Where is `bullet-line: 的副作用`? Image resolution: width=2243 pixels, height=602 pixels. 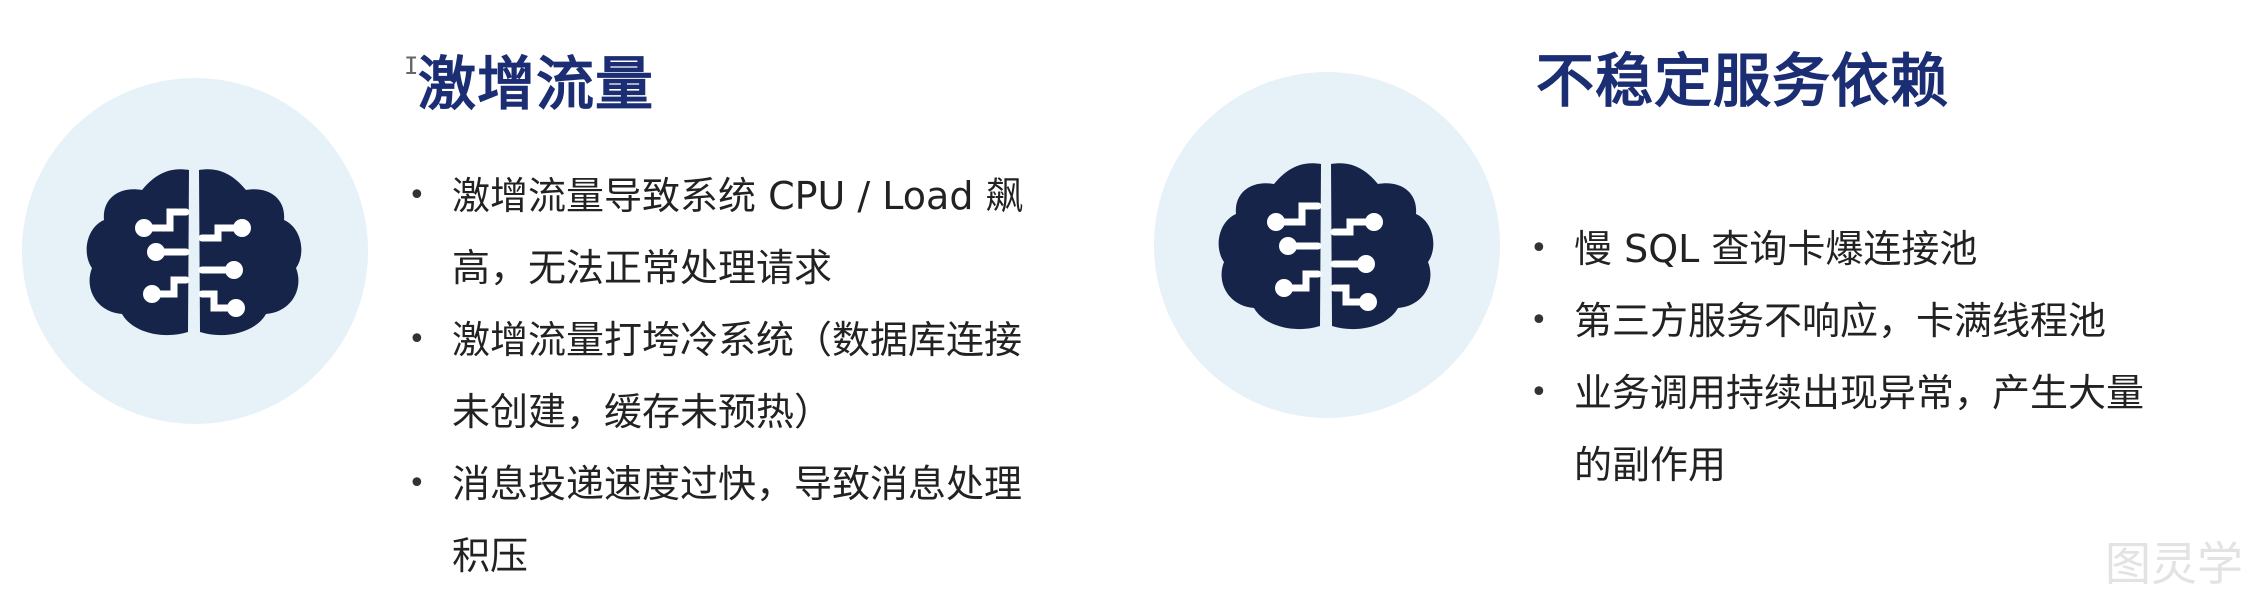 bullet-line: 的副作用 is located at coordinates (1650, 465).